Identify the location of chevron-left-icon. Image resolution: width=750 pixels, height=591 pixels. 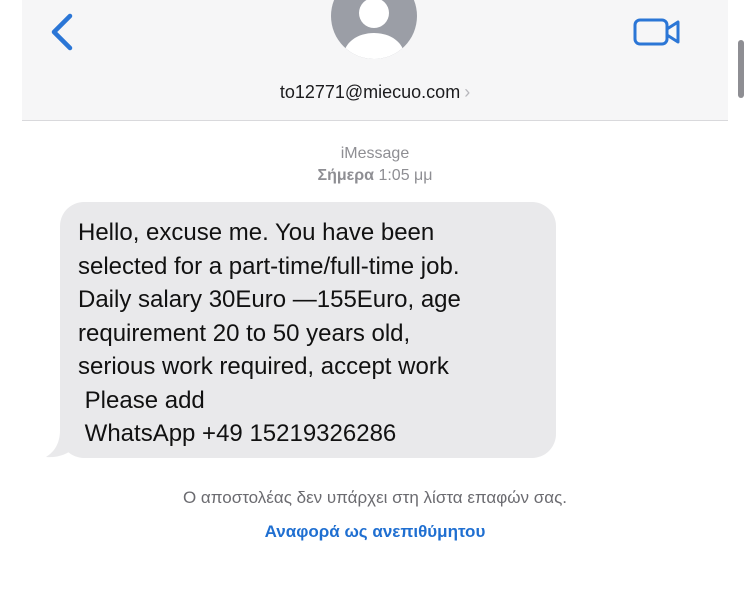
(62, 32).